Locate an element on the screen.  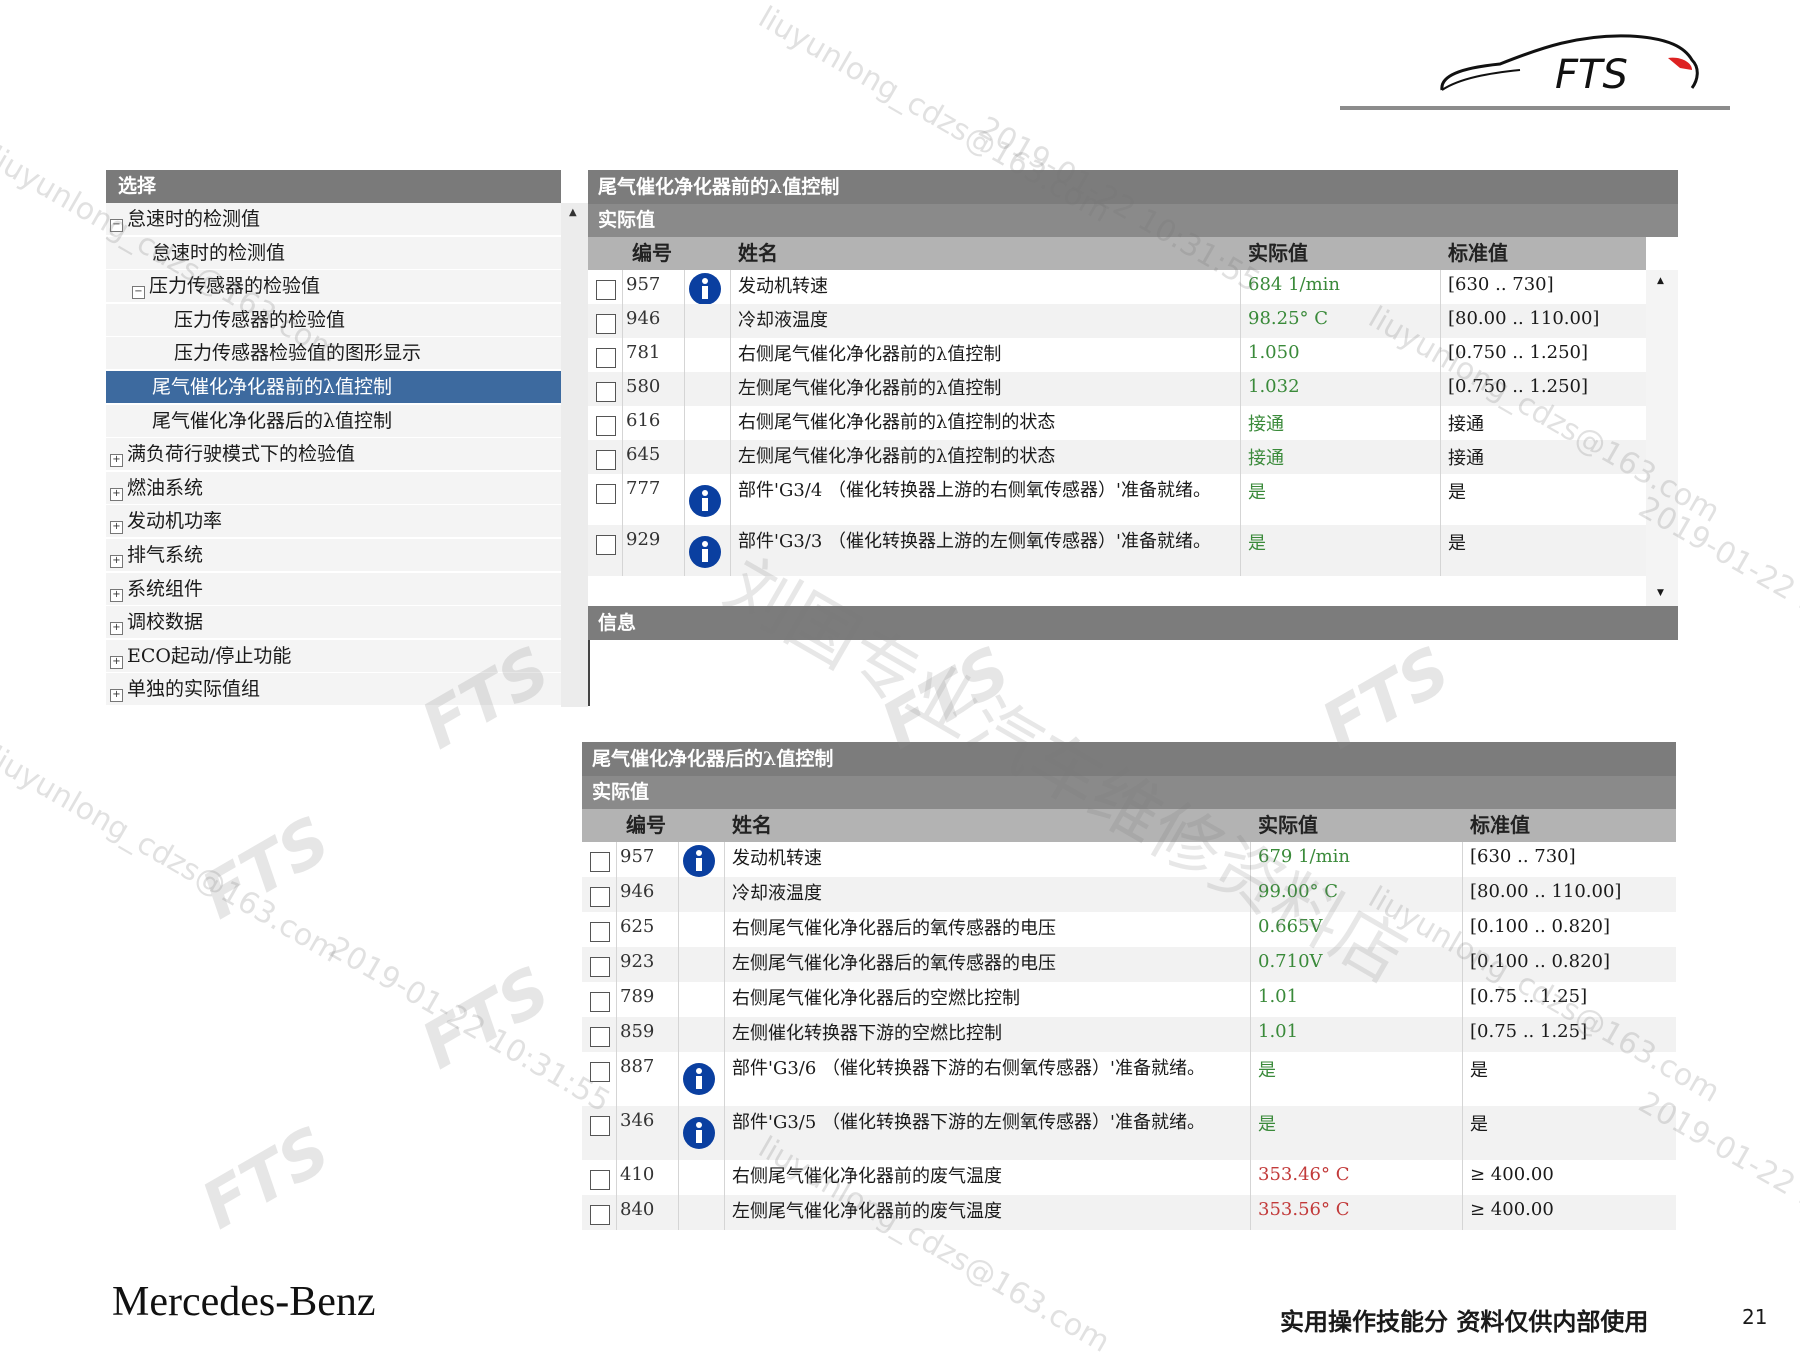
row-name: 左侧尾气催化净化器前的λ值控制的状态 is located at coordinates (988, 456).